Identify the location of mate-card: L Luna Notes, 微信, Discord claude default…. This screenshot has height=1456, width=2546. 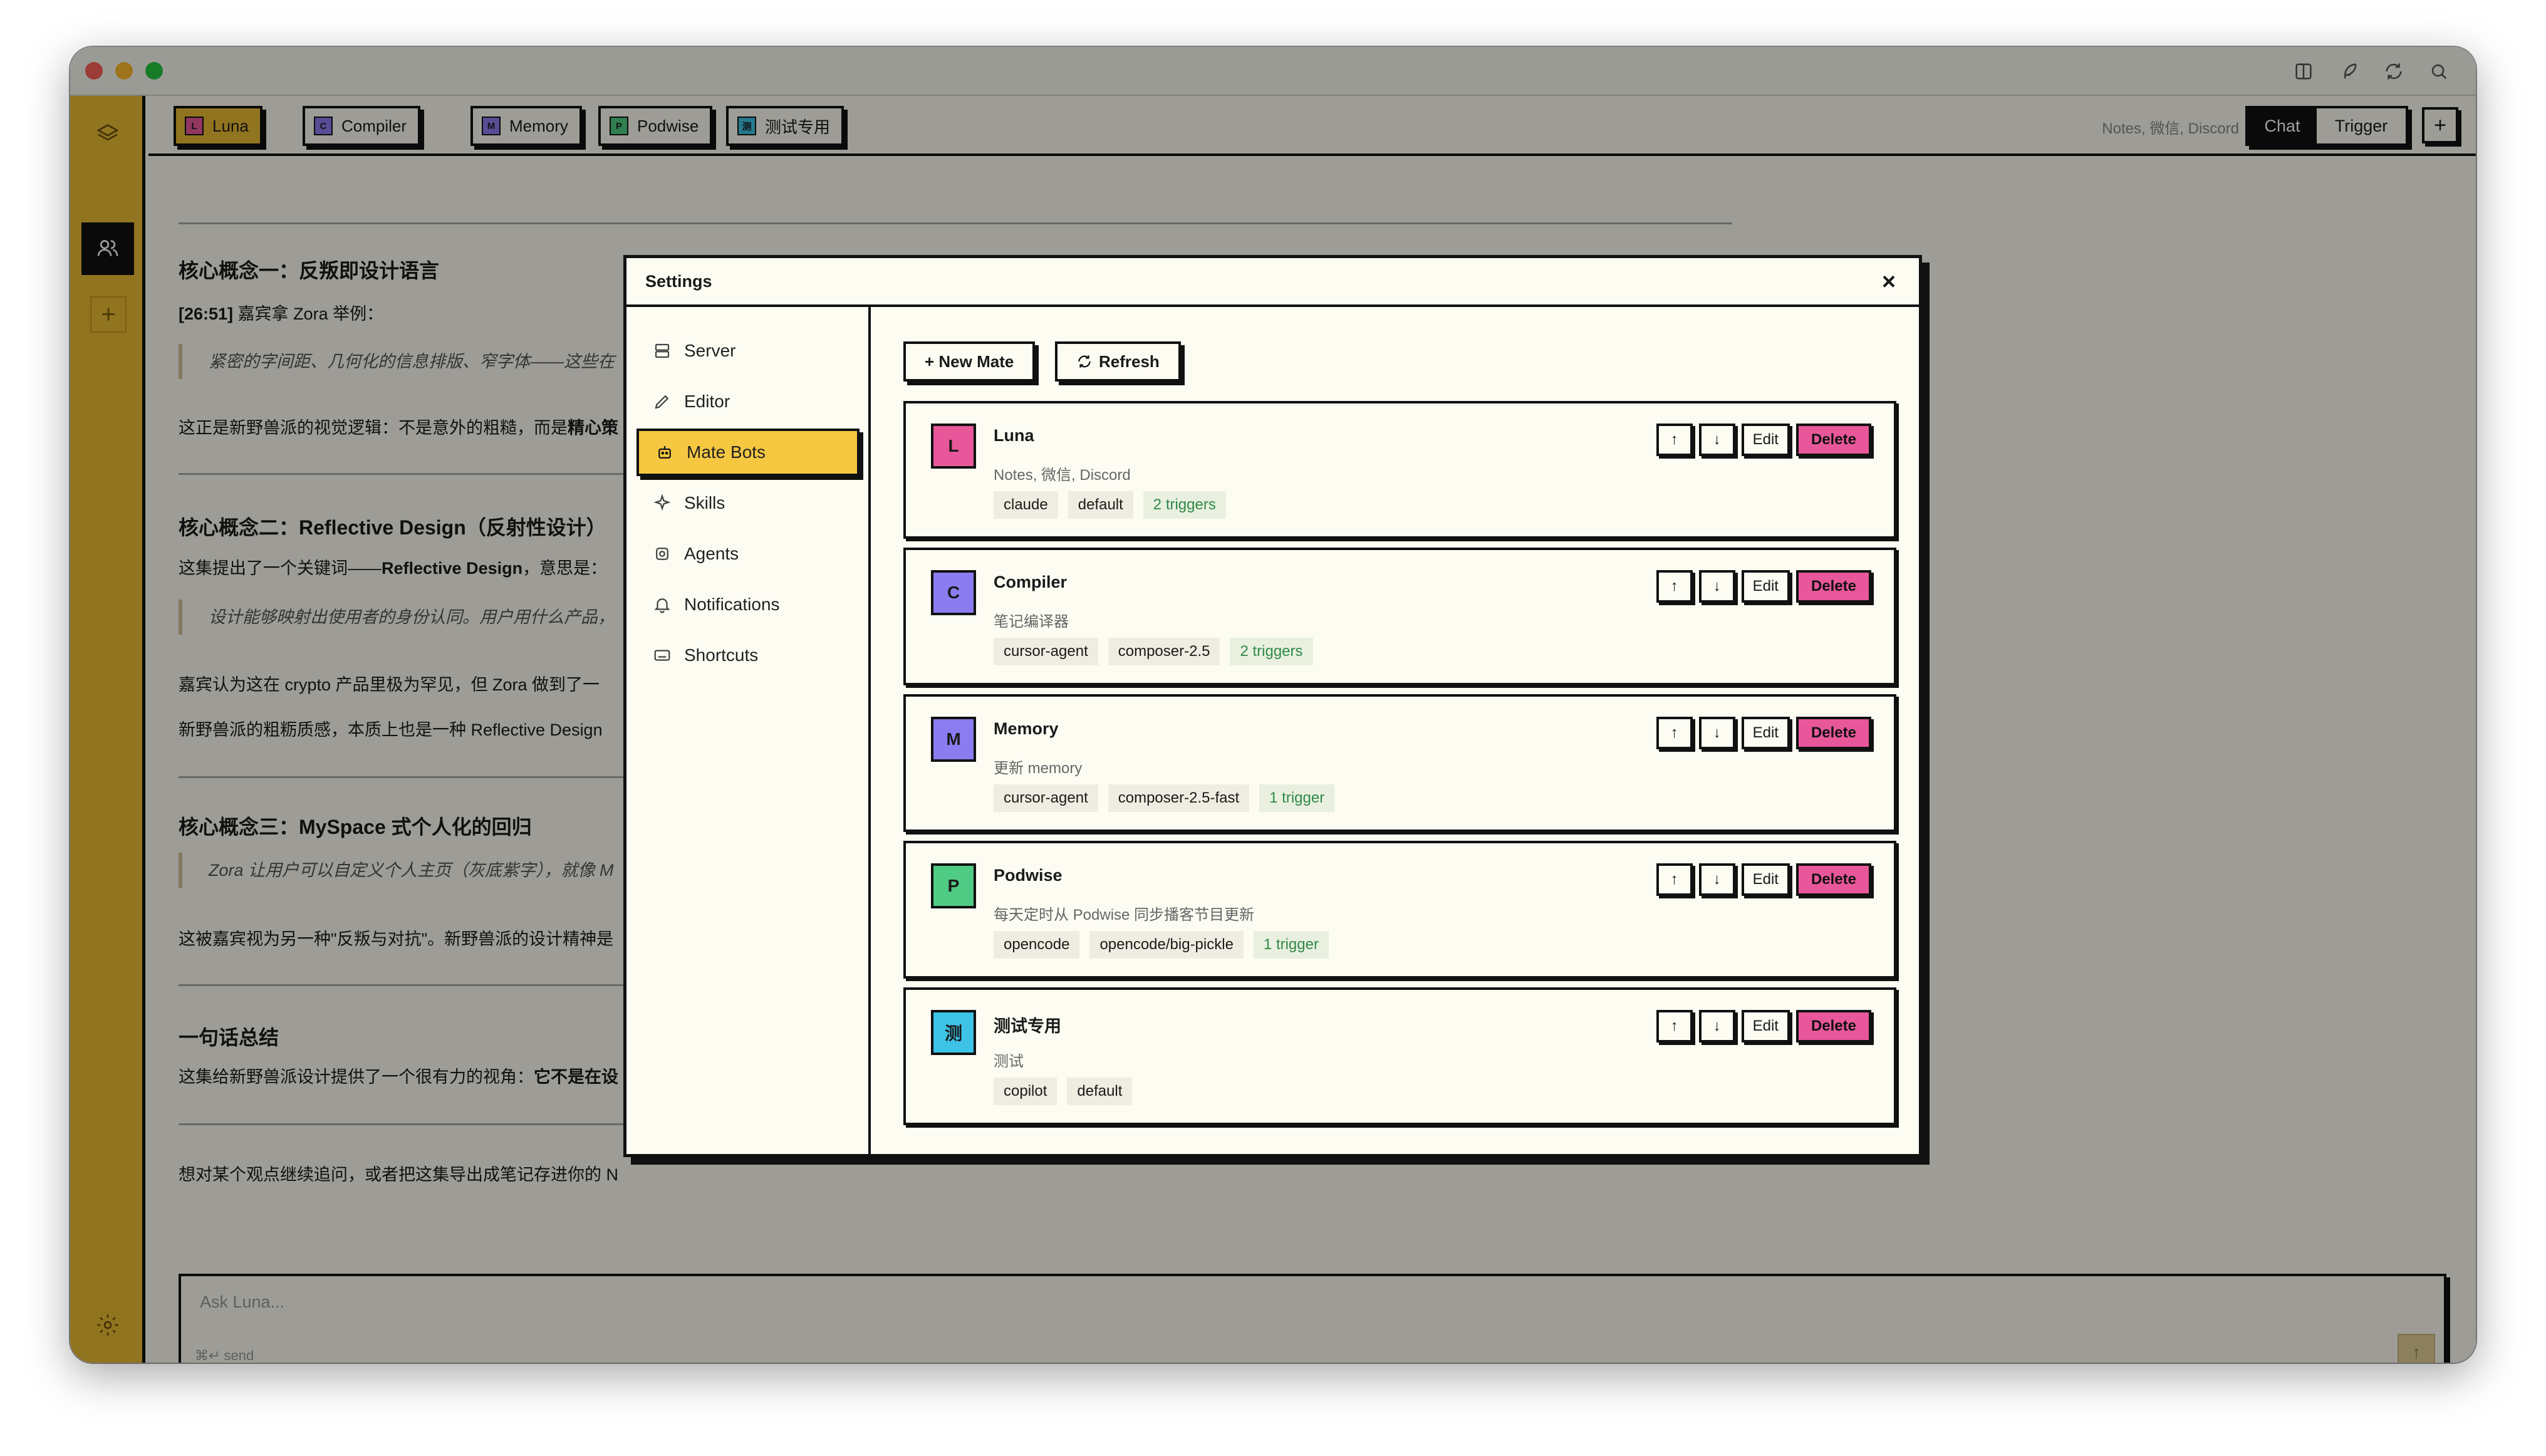
(1399, 470).